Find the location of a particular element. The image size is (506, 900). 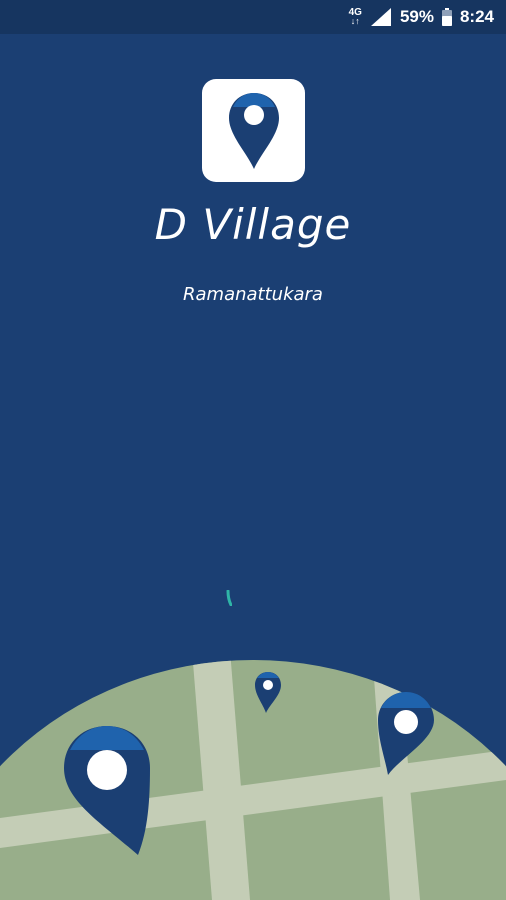

signal-icon is located at coordinates (380, 17).